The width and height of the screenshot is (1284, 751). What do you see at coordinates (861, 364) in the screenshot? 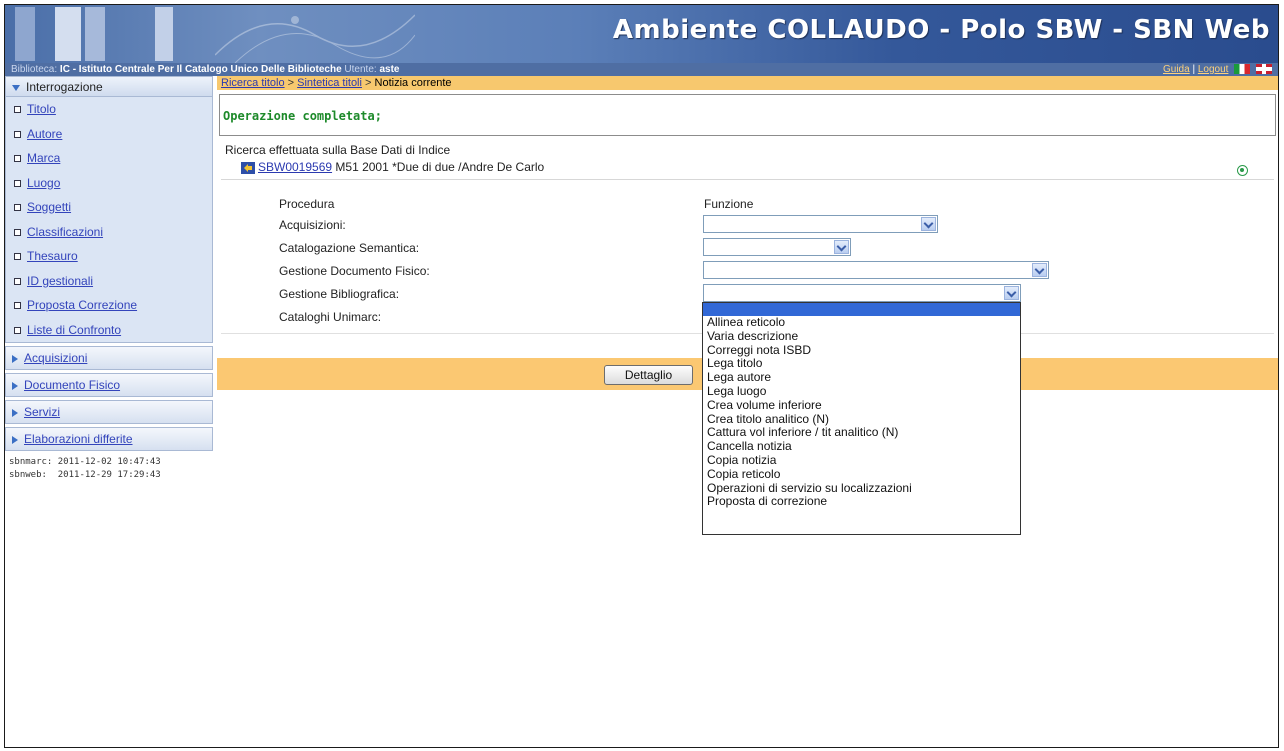
I see `dropdown-option: Lega titolo` at bounding box center [861, 364].